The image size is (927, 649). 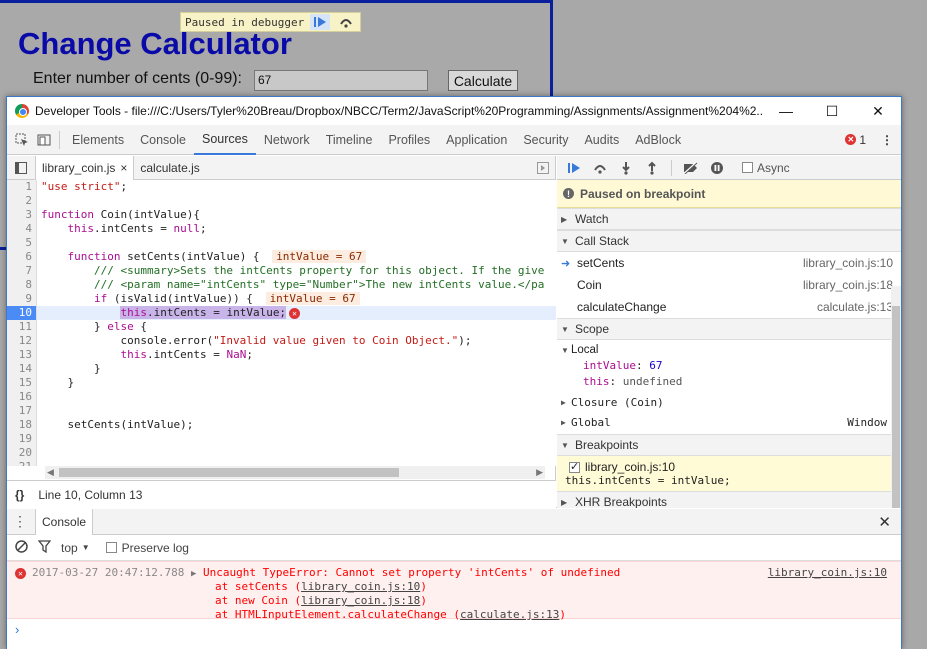 I want to click on code-line: 4 this.intCents = null;, so click(x=281, y=229).